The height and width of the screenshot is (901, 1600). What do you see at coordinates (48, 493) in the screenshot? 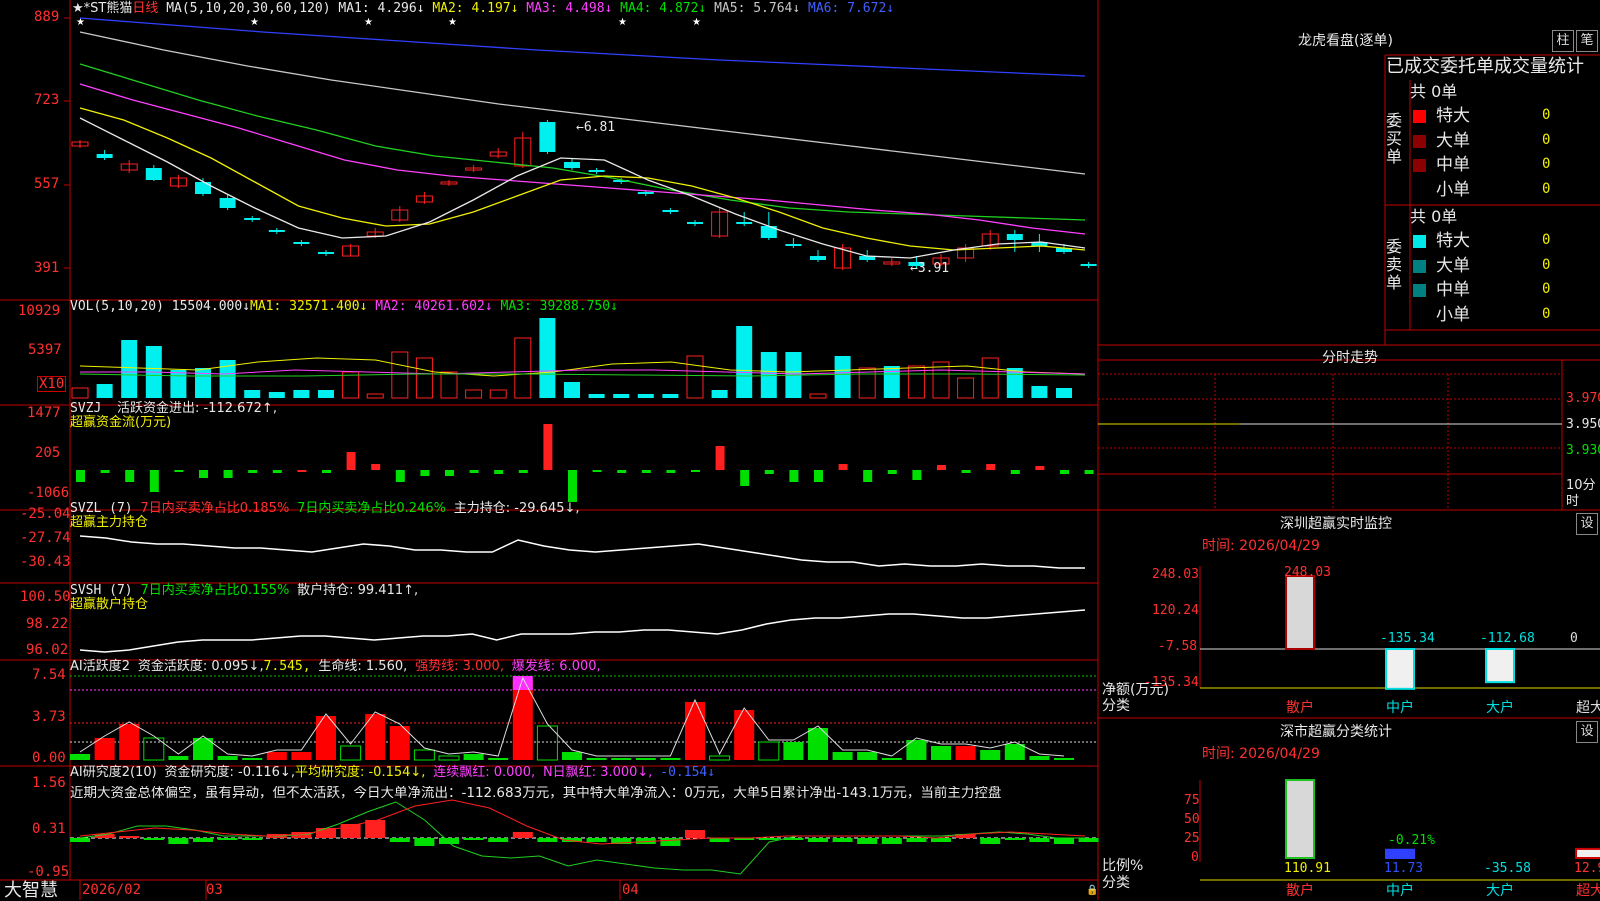
I see `svzj-axis-tick: -1066` at bounding box center [48, 493].